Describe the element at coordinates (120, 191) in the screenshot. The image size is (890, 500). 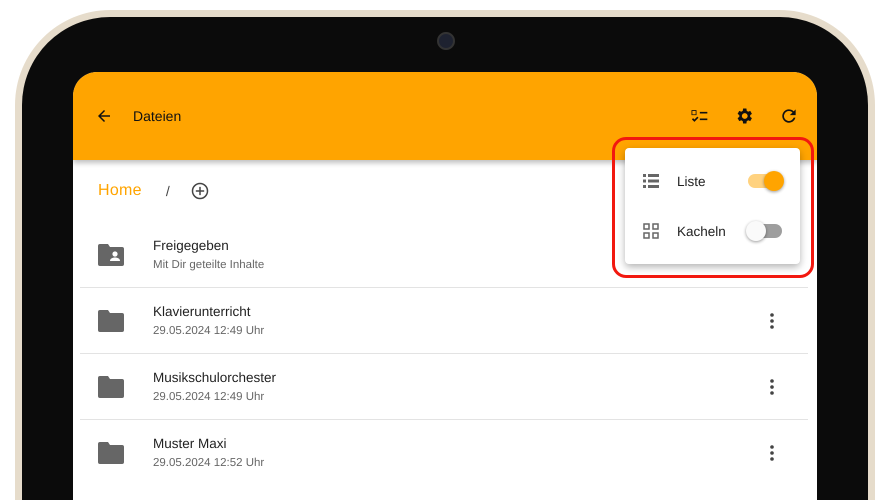
I see `home-link: Home` at that location.